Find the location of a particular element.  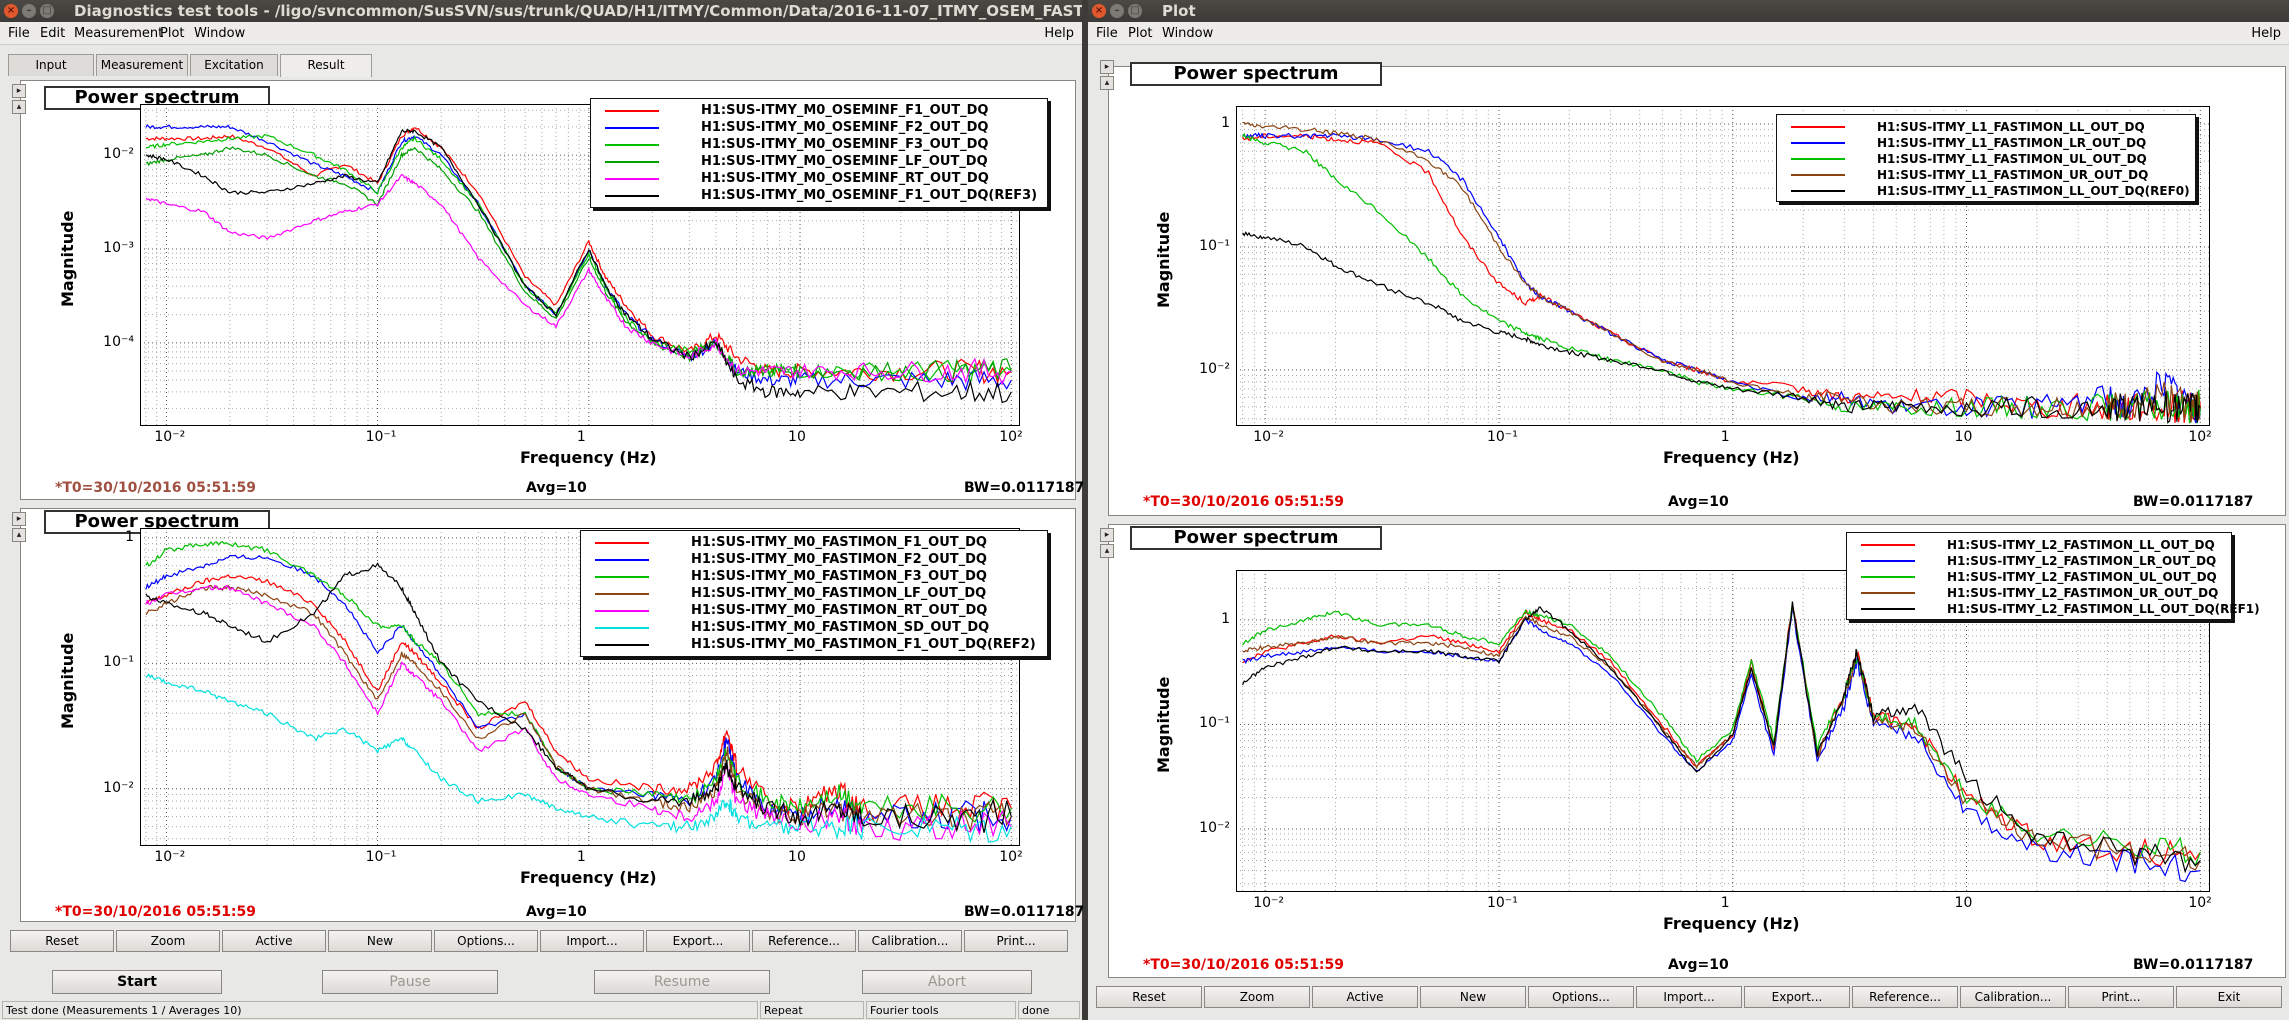

pause-button: Pause is located at coordinates (410, 982).